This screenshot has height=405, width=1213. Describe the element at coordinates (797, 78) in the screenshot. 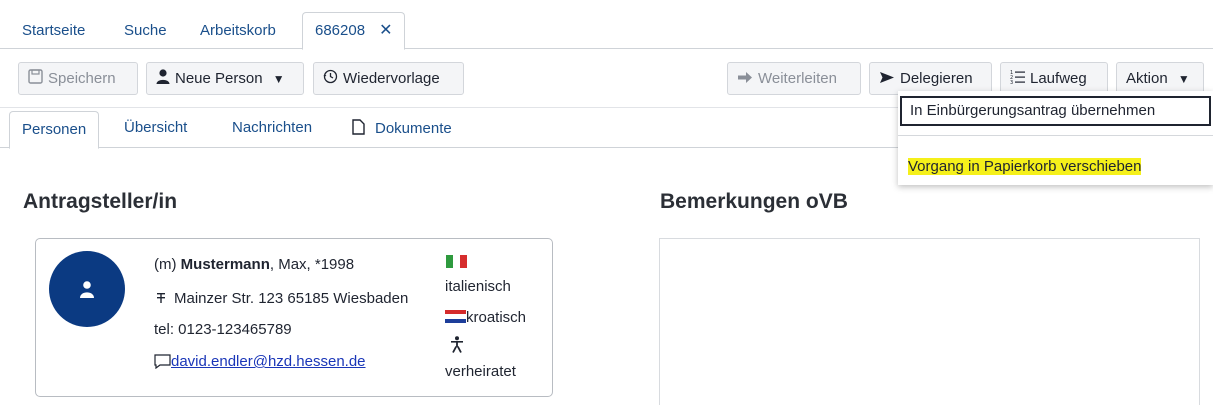

I see `forward-label: Weiterleiten` at that location.